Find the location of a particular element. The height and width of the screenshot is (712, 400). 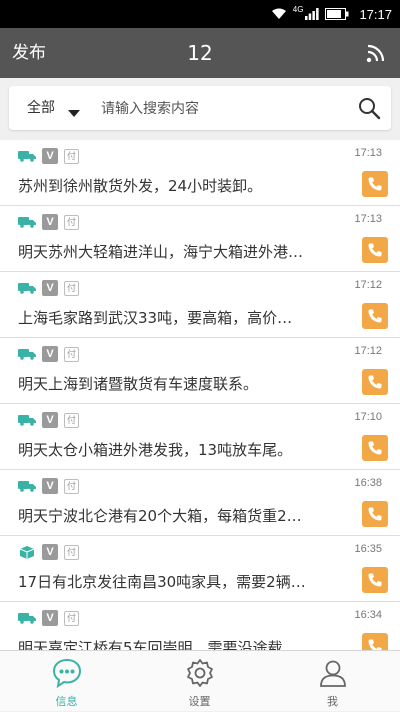

search-box: 全部 is located at coordinates (200, 108).